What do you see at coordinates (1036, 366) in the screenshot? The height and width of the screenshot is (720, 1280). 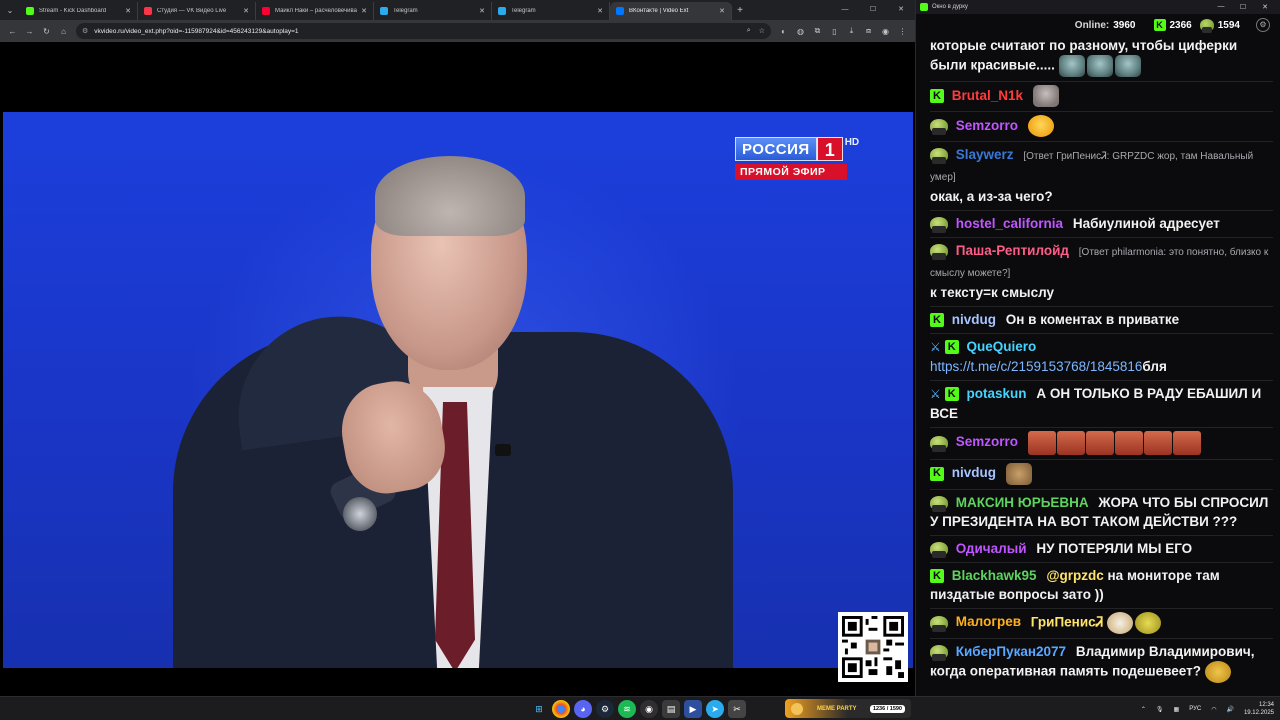 I see `message-link: https://t.me/c/2159153768/1845816` at bounding box center [1036, 366].